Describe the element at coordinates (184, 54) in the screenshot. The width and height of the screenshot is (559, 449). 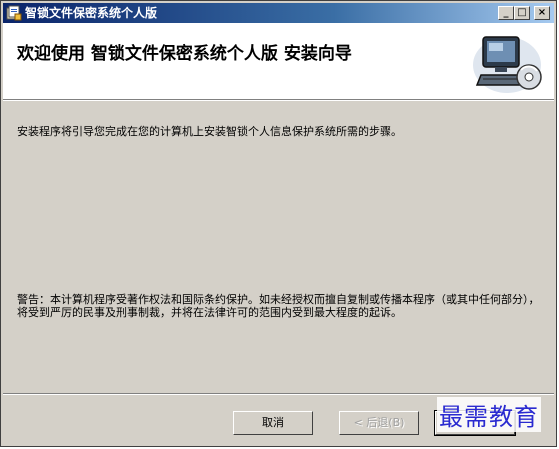
I see `banner-title: 欢迎使用 智锁文件保密系统个人版 安装向导` at that location.